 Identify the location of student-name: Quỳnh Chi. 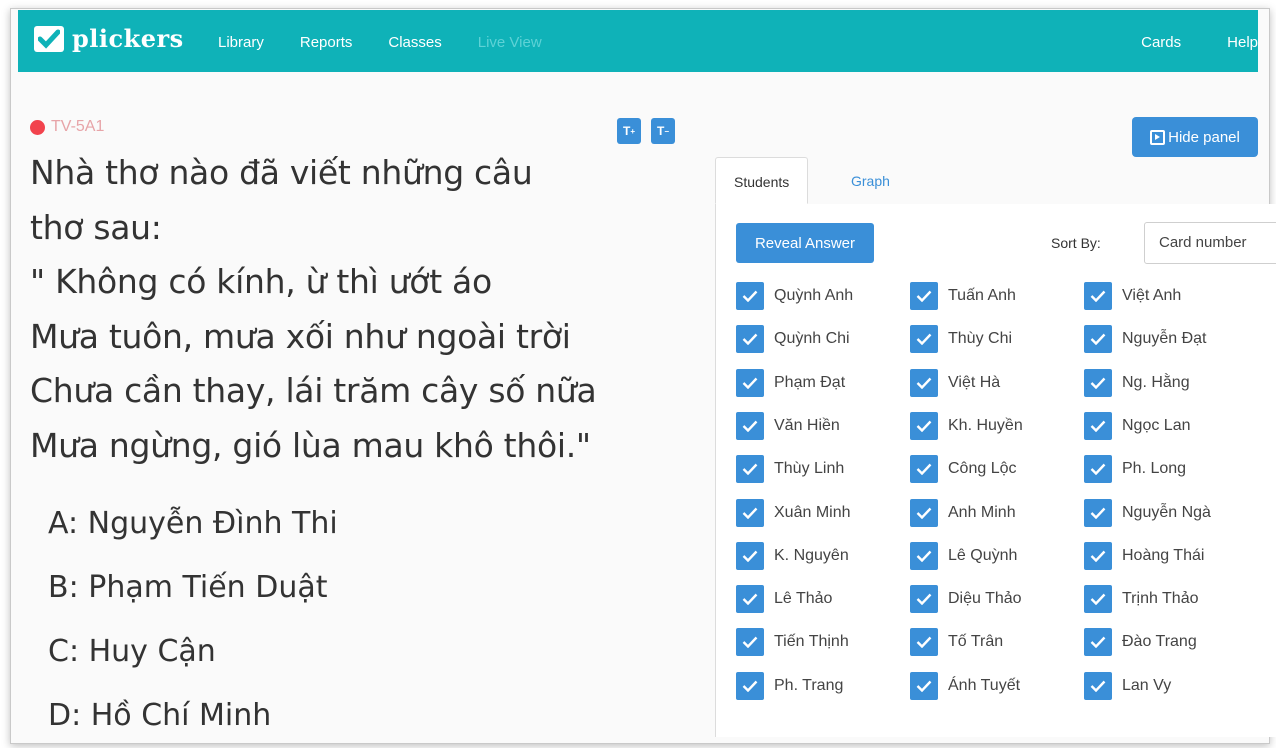
(812, 339).